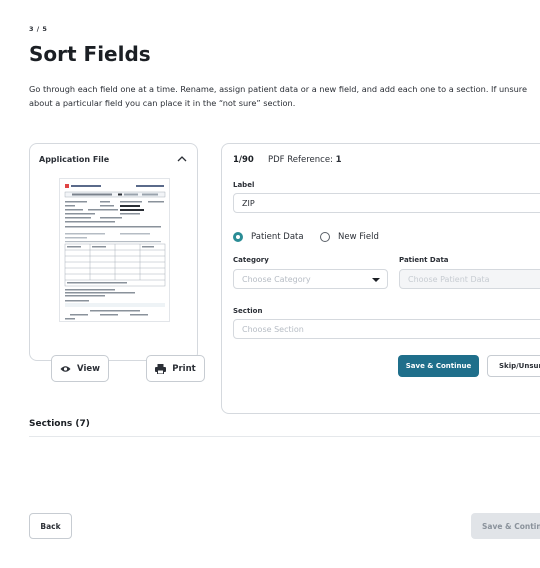 This screenshot has width=540, height=568. Describe the element at coordinates (248, 311) in the screenshot. I see `section-title: Section` at that location.